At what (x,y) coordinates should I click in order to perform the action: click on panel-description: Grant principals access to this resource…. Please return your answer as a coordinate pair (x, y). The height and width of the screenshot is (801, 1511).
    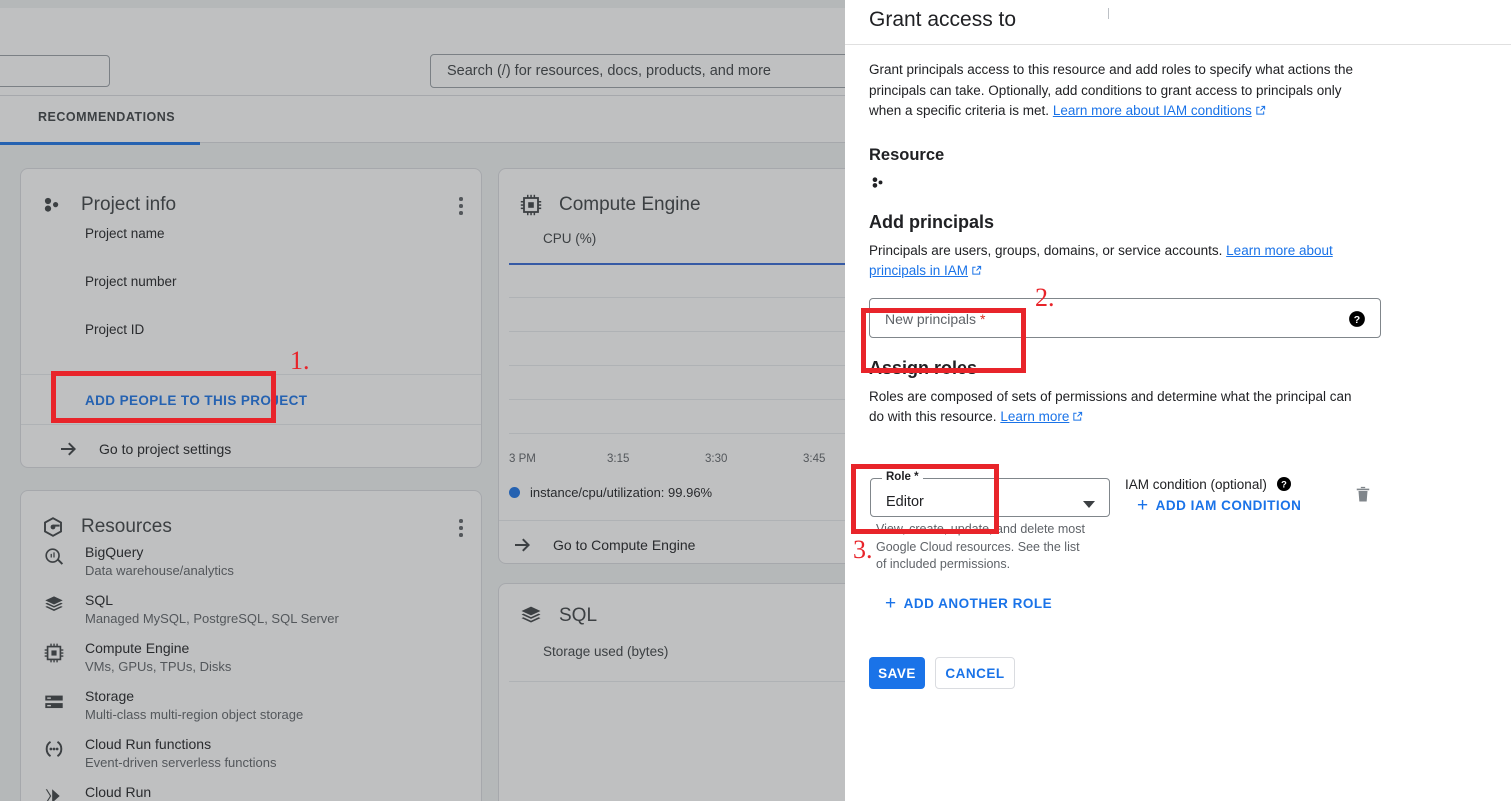
    Looking at the image, I should click on (1121, 91).